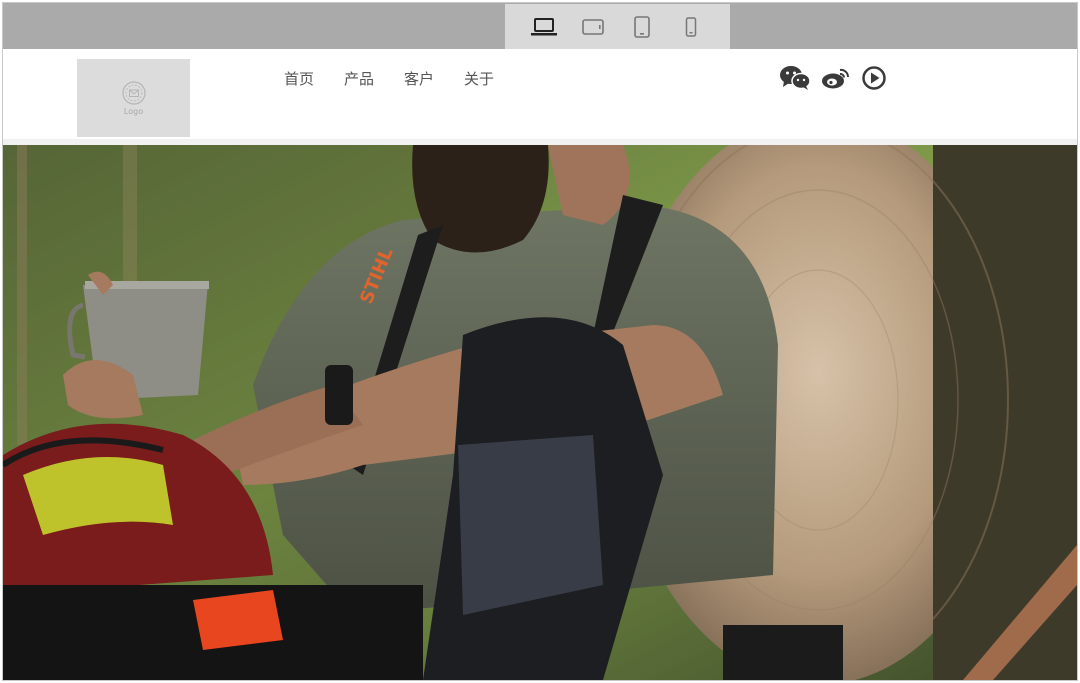 This screenshot has width=1080, height=683. I want to click on wechat-button, so click(795, 78).